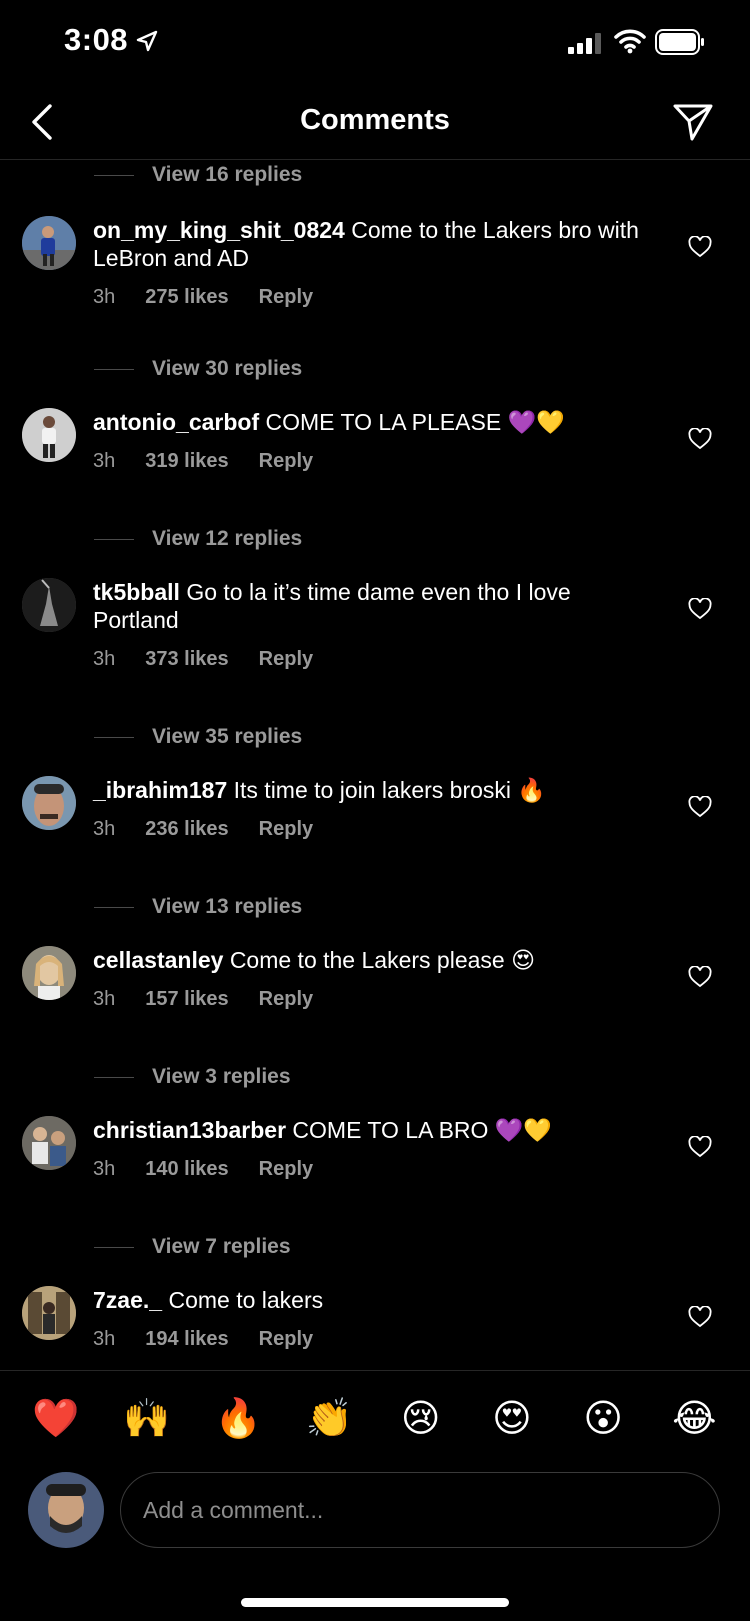 This screenshot has width=750, height=1621. I want to click on comment-meta: 3h 140 likes Reply, so click(218, 1169).